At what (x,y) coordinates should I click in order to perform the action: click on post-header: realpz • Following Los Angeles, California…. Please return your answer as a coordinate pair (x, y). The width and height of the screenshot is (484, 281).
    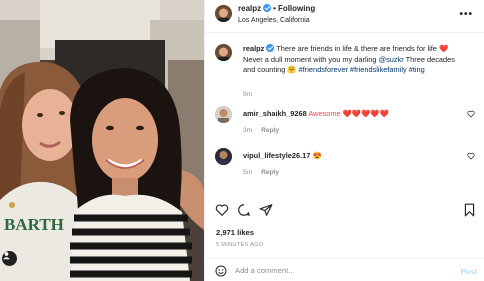
    Looking at the image, I should click on (344, 16).